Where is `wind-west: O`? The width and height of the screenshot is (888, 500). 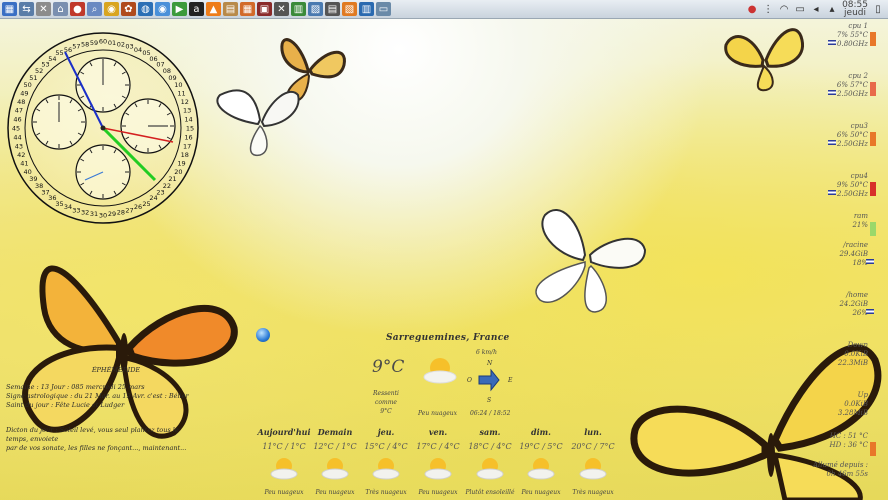
wind-west: O is located at coordinates (469, 380).